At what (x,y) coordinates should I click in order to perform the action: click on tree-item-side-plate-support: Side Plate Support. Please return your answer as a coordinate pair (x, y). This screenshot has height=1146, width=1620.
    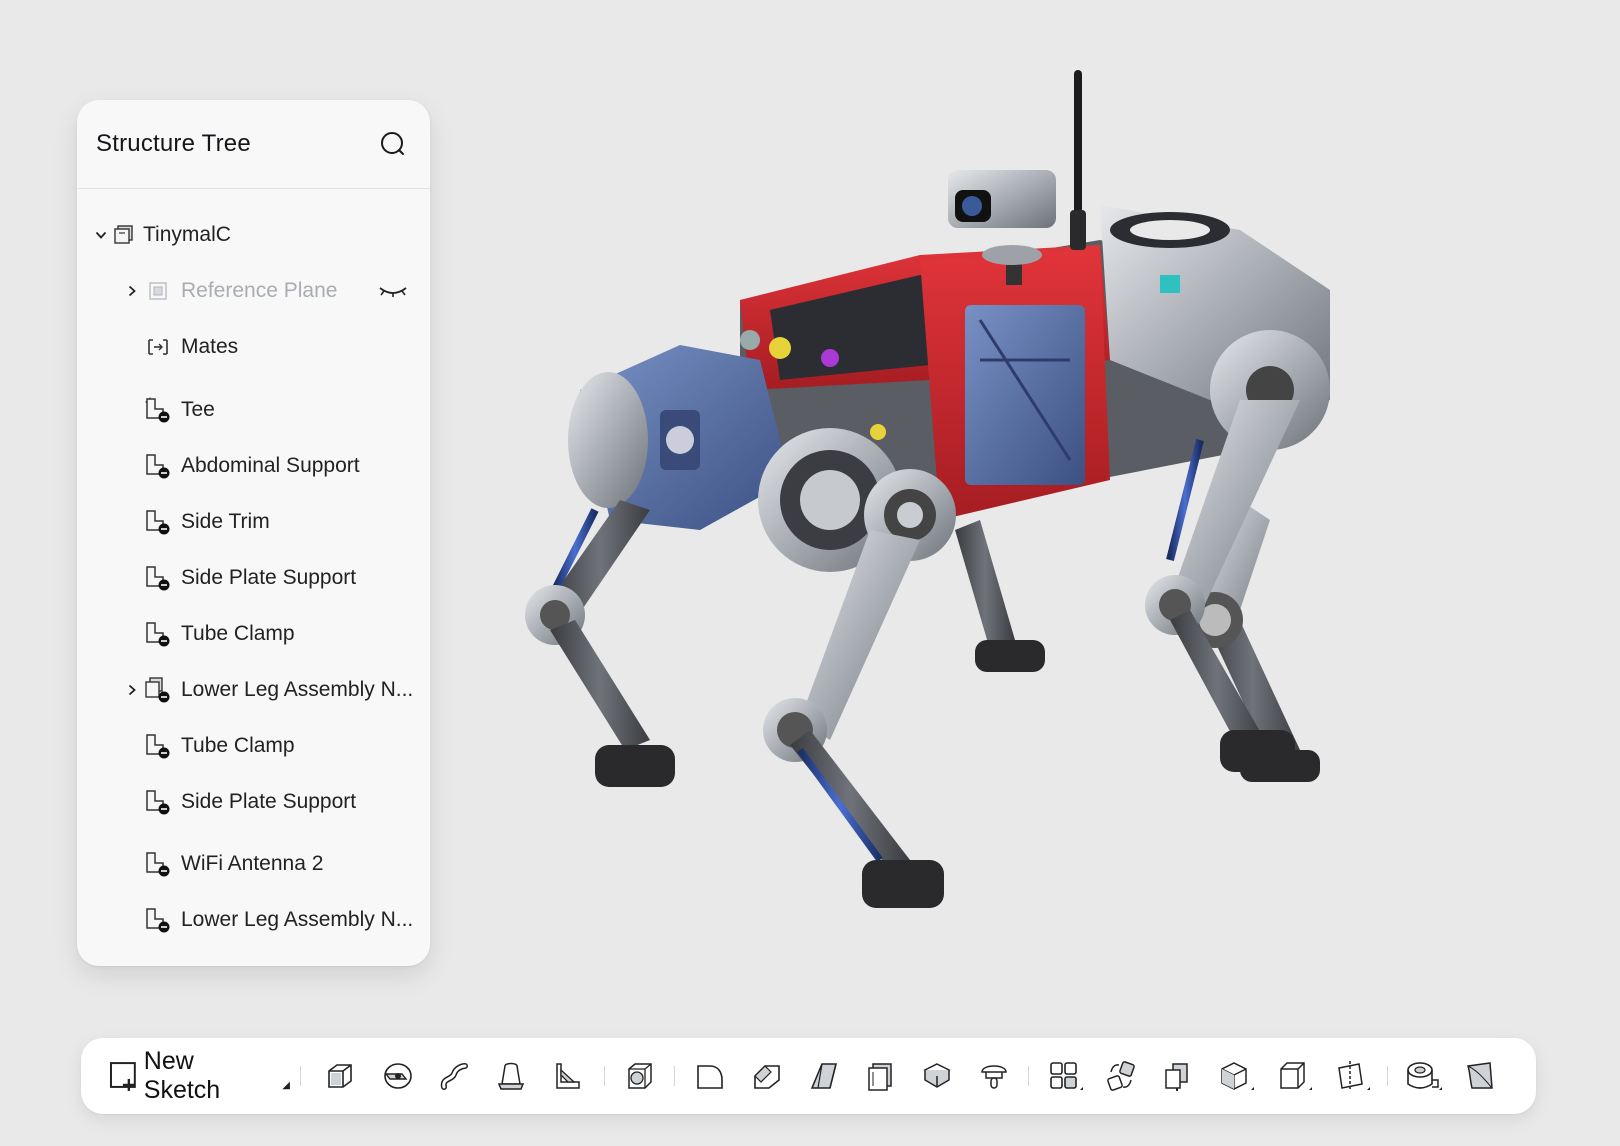
    Looking at the image, I should click on (253, 578).